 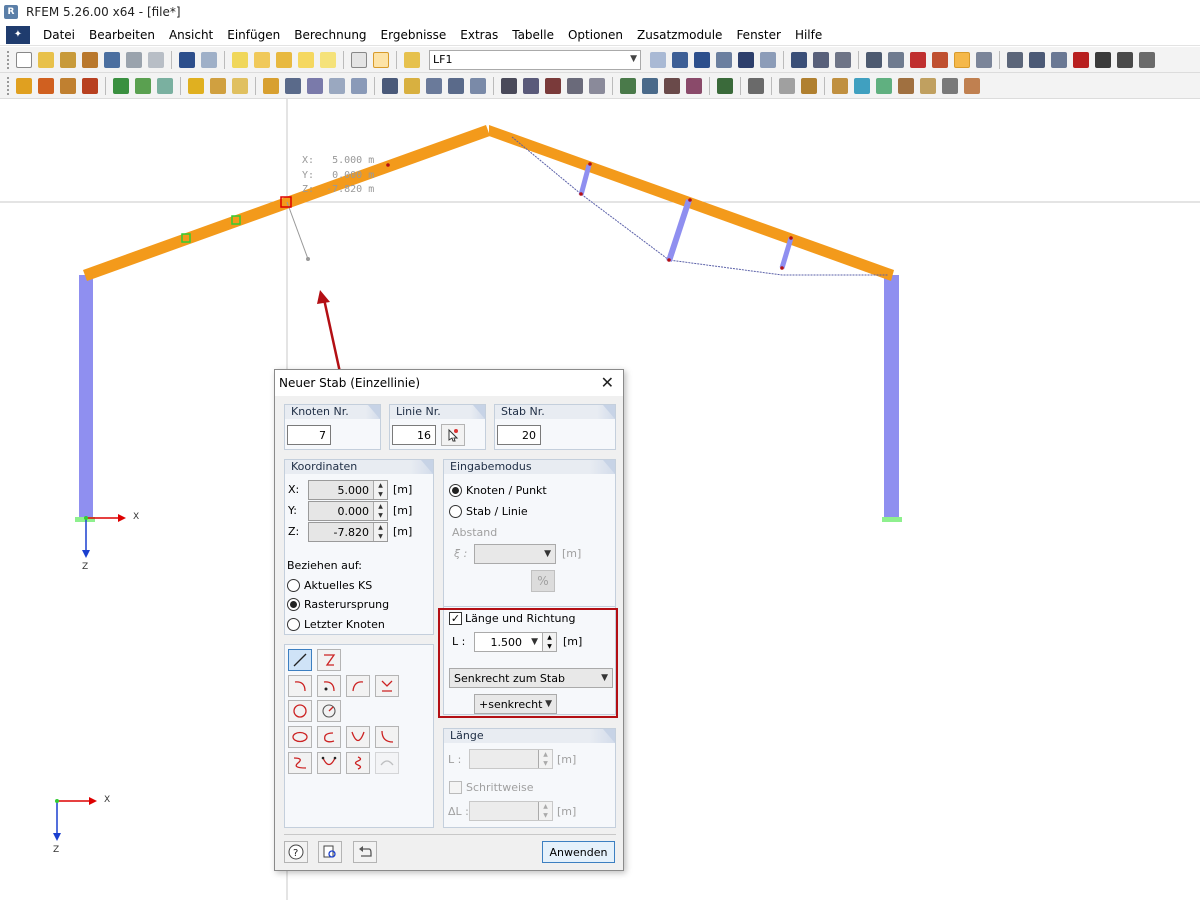 I want to click on member-type-icon, so click(x=840, y=85).